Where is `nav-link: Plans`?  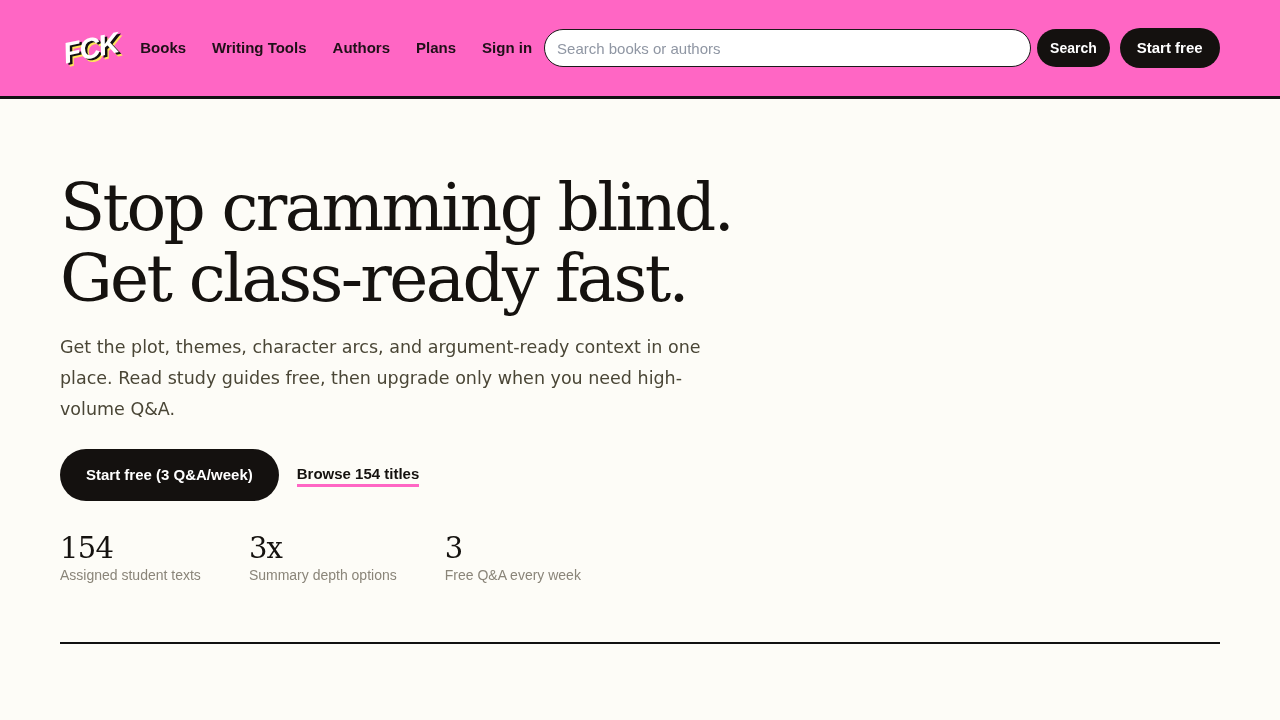 nav-link: Plans is located at coordinates (436, 48).